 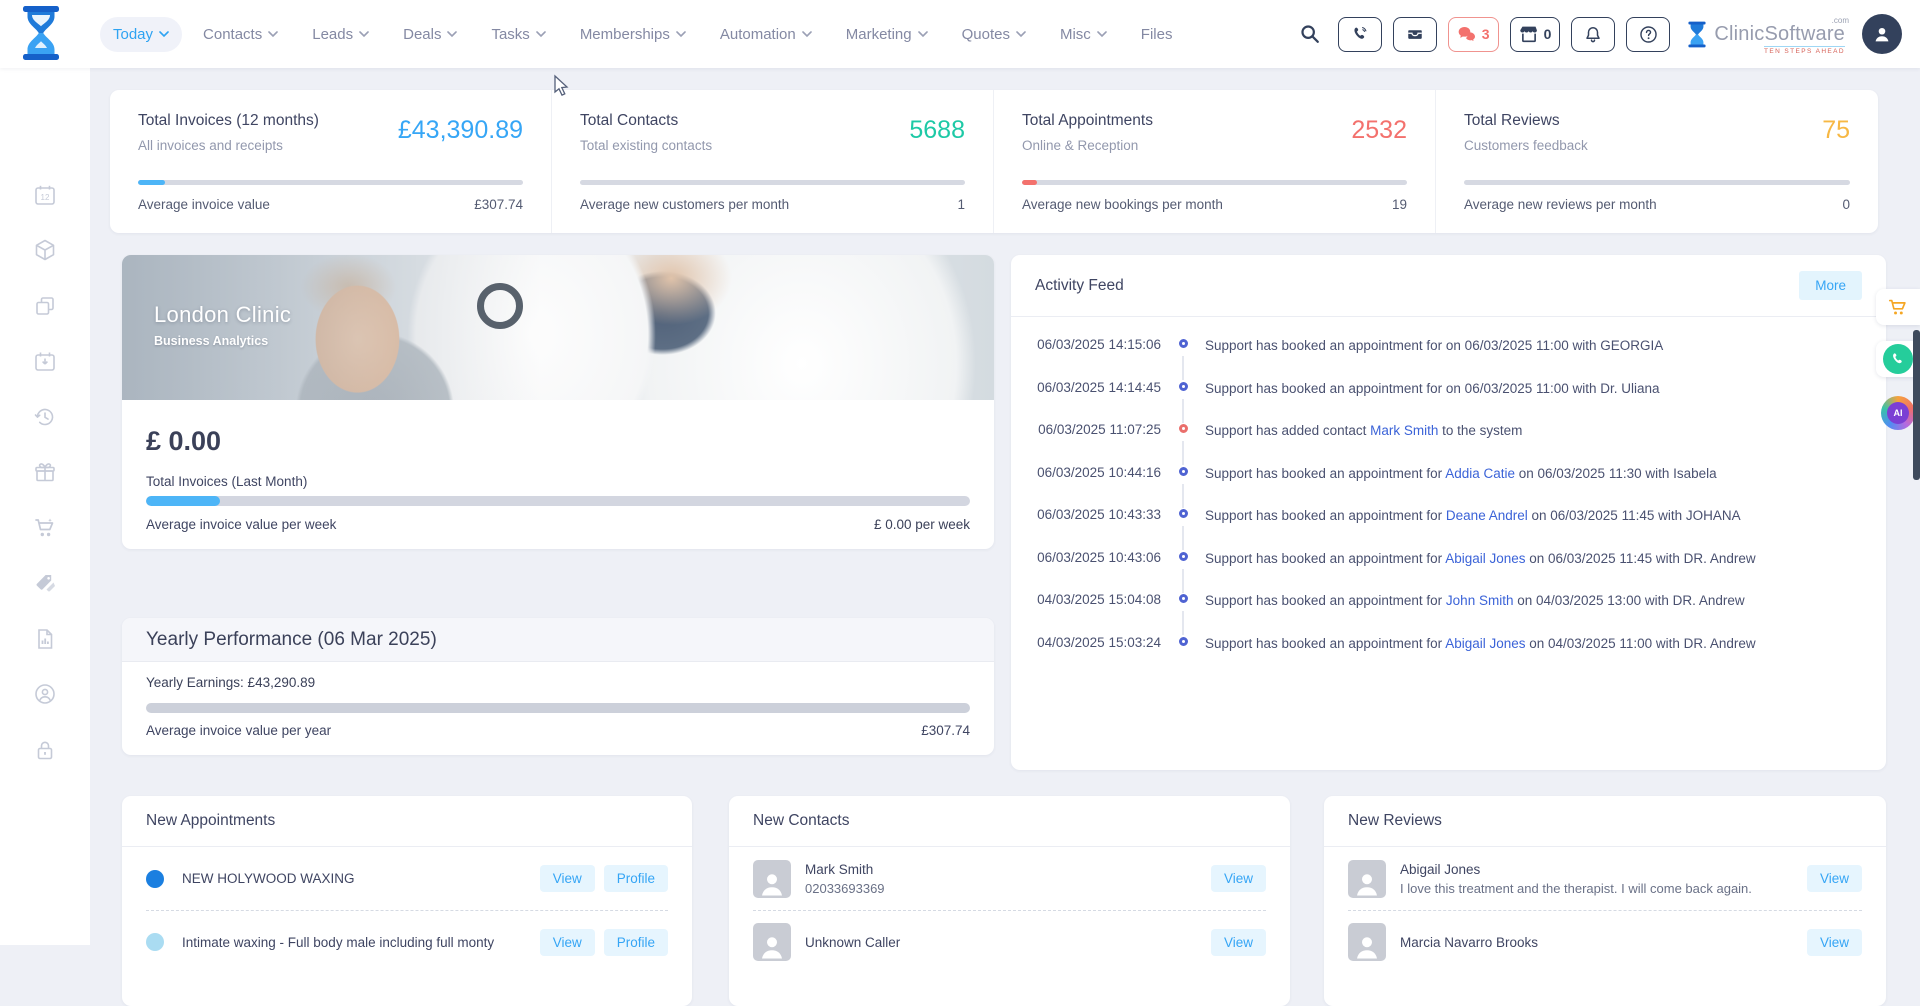 I want to click on yearly-footer-label: Average invoice value per year, so click(x=239, y=730).